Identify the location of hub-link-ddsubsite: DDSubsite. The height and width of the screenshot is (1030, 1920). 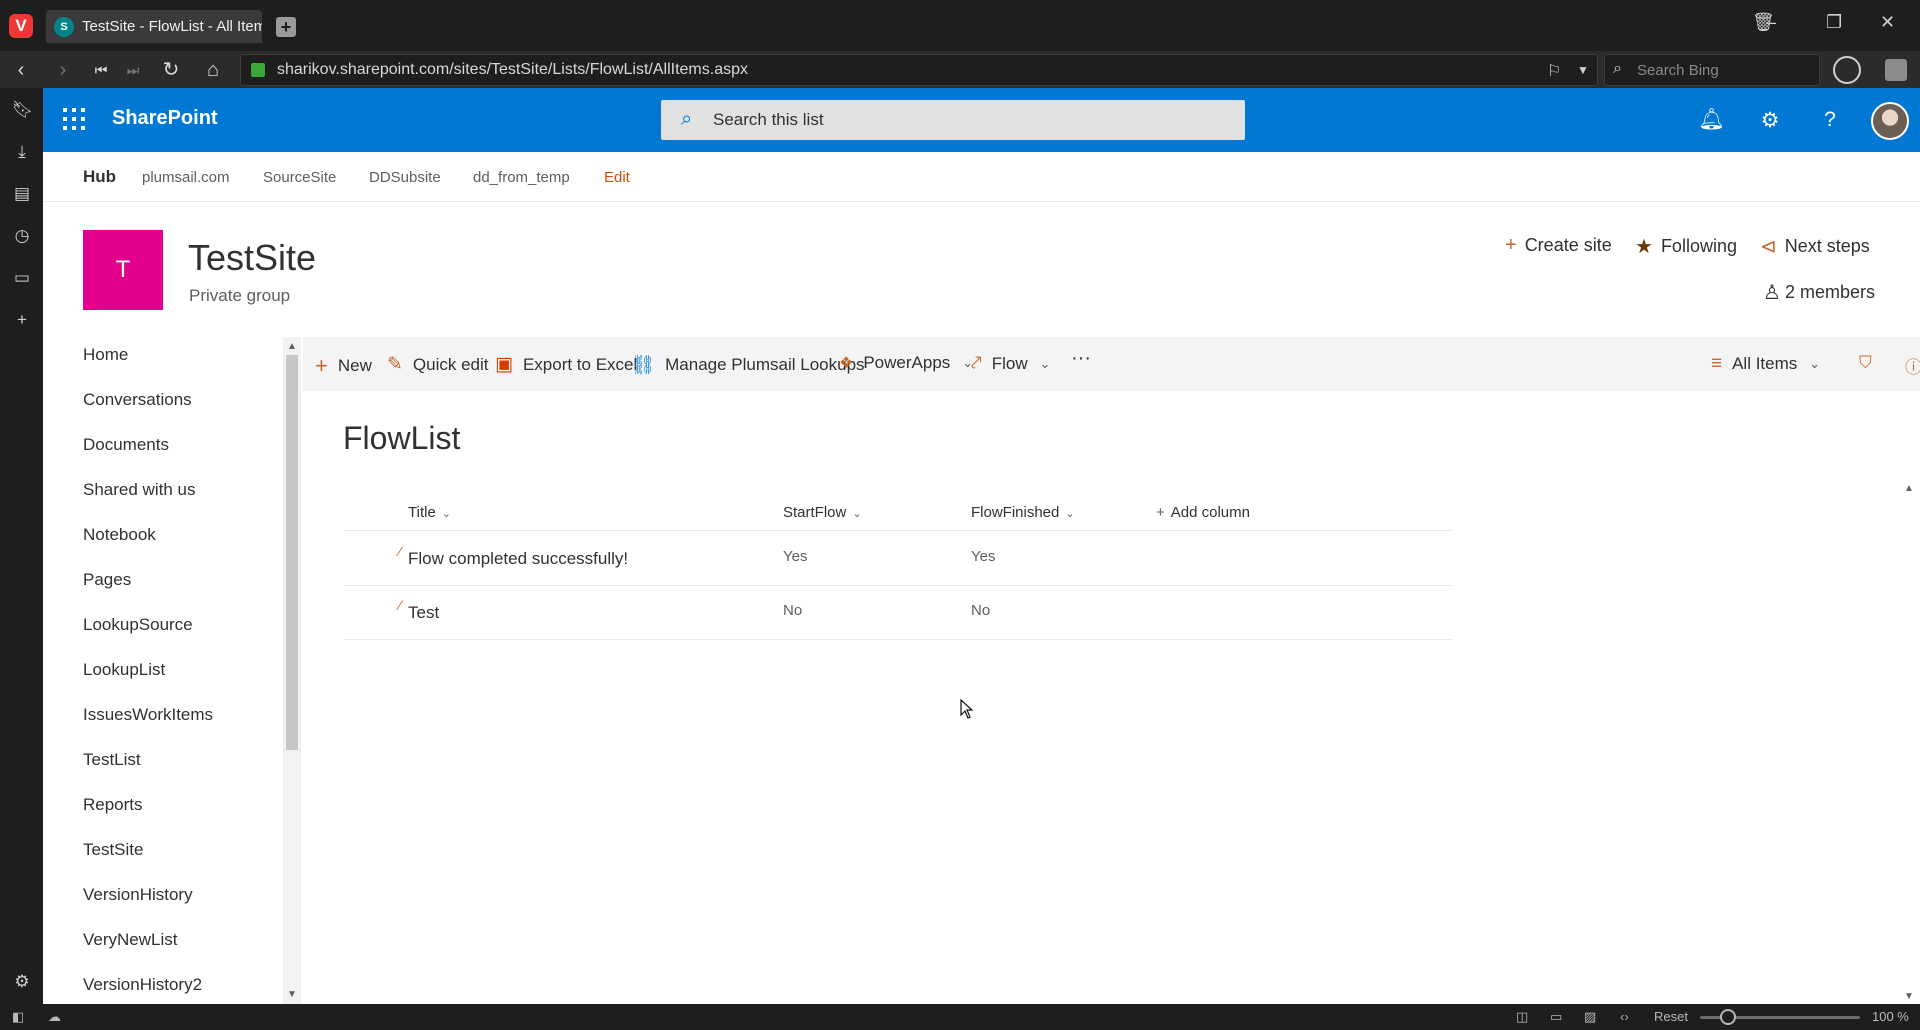
(405, 177).